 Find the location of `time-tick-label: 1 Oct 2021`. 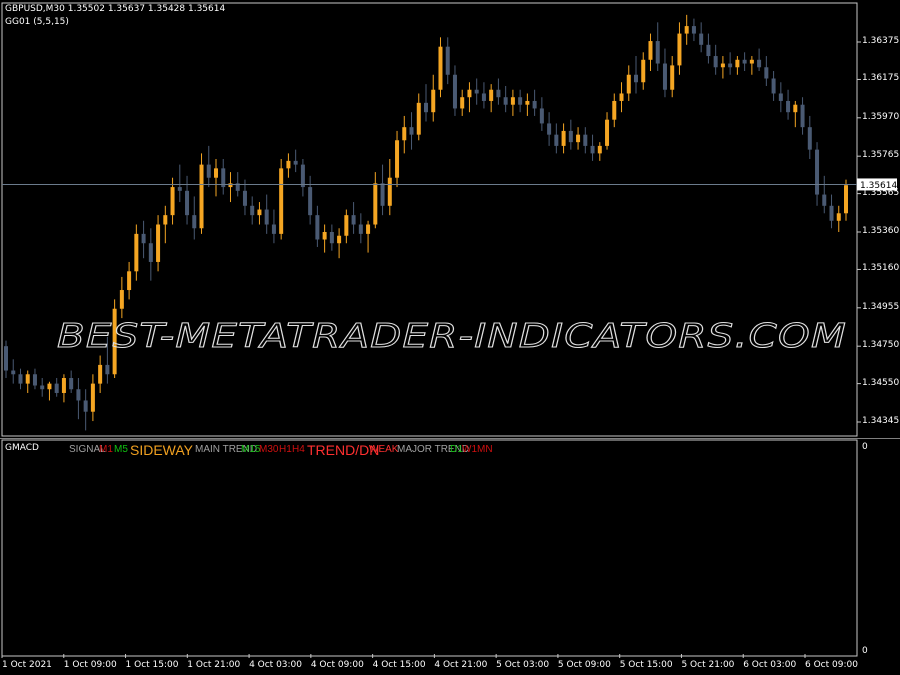

time-tick-label: 1 Oct 2021 is located at coordinates (27, 665).